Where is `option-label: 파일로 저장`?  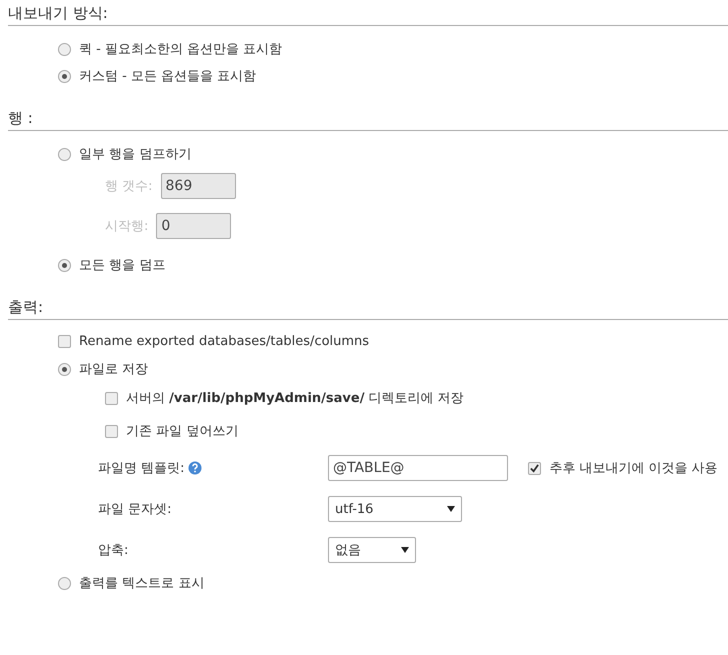
option-label: 파일로 저장 is located at coordinates (113, 369).